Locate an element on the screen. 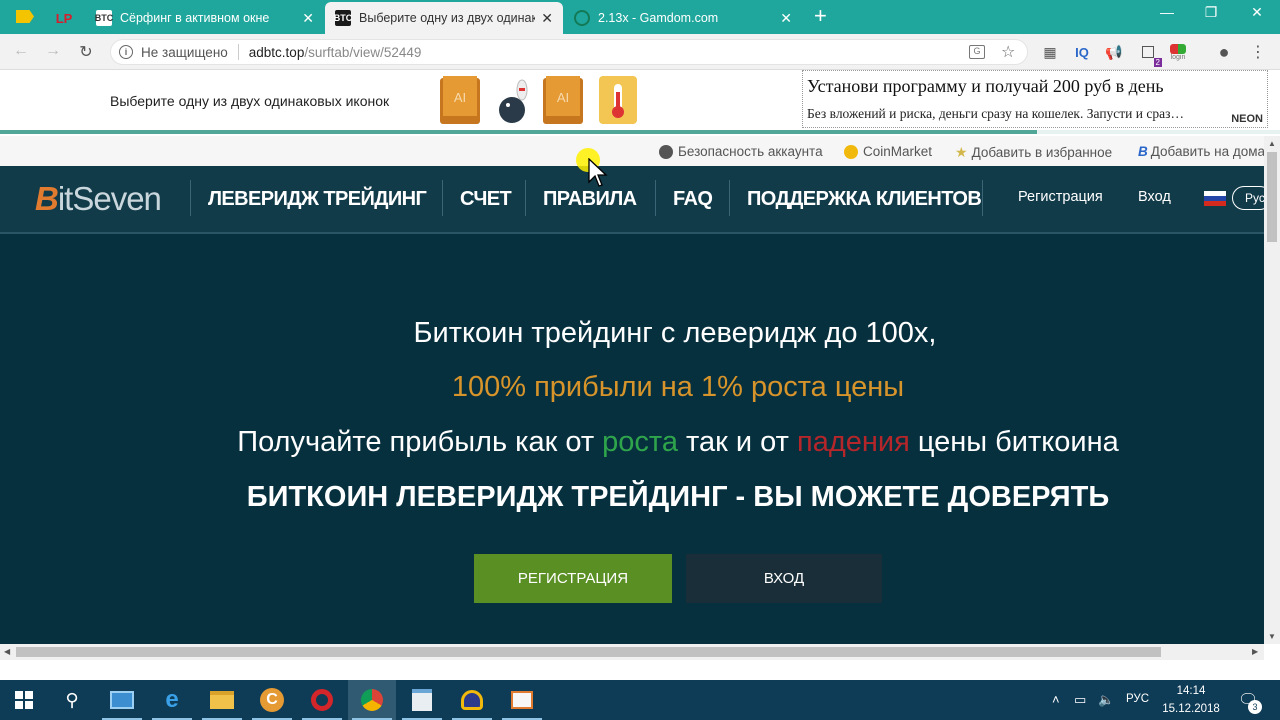 This screenshot has width=1280, height=720. vertical-scroll-thumb is located at coordinates (1272, 197).